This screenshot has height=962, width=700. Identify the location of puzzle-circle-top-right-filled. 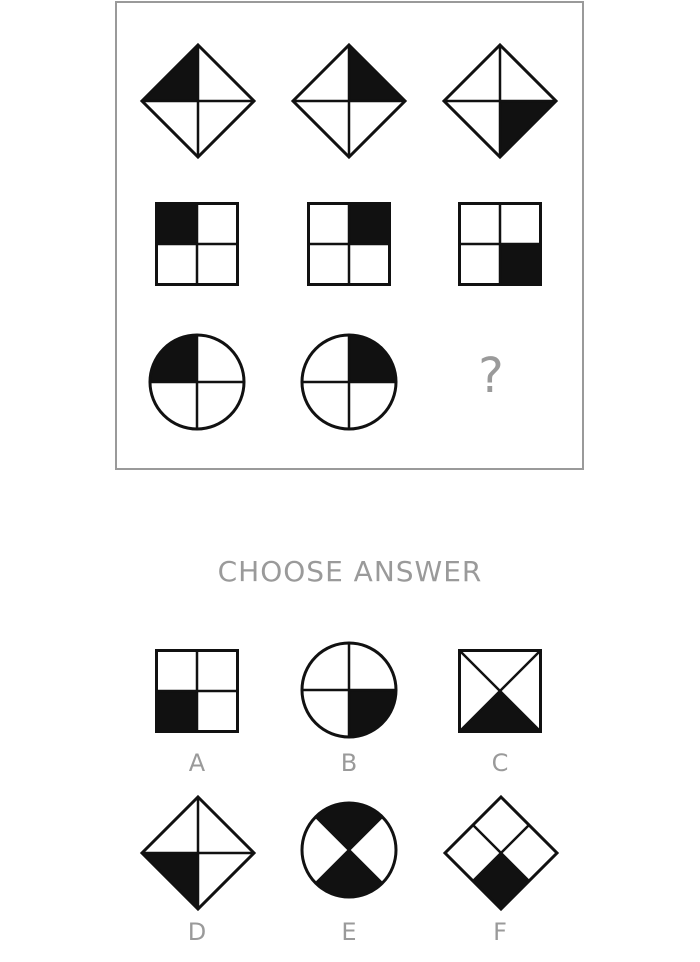
(349, 382).